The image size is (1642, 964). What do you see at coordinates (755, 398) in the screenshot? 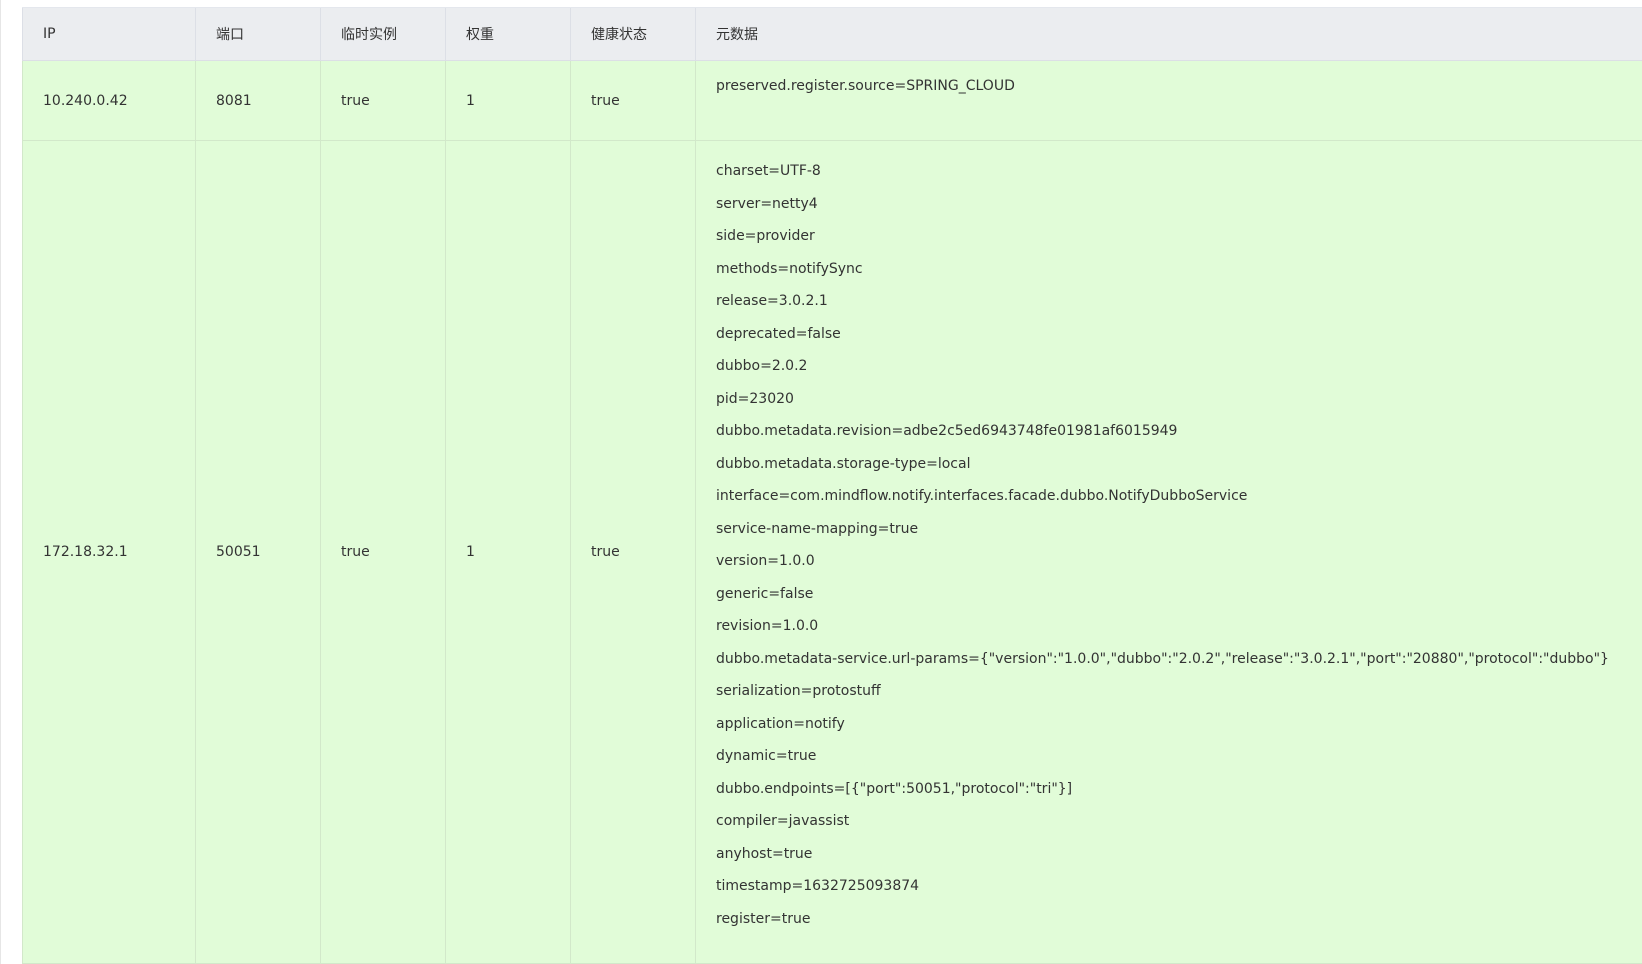
I see `metadata-entry: pid=23020` at bounding box center [755, 398].